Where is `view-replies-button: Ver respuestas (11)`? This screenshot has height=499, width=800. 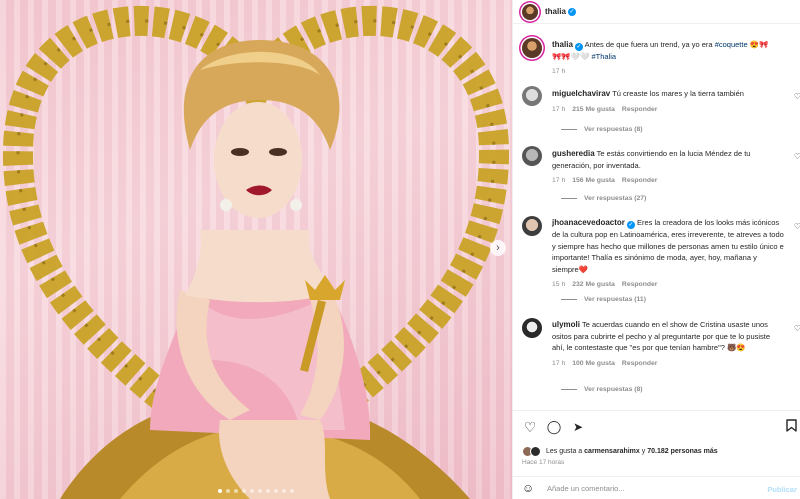
view-replies-button: Ver respuestas (11) is located at coordinates (603, 299).